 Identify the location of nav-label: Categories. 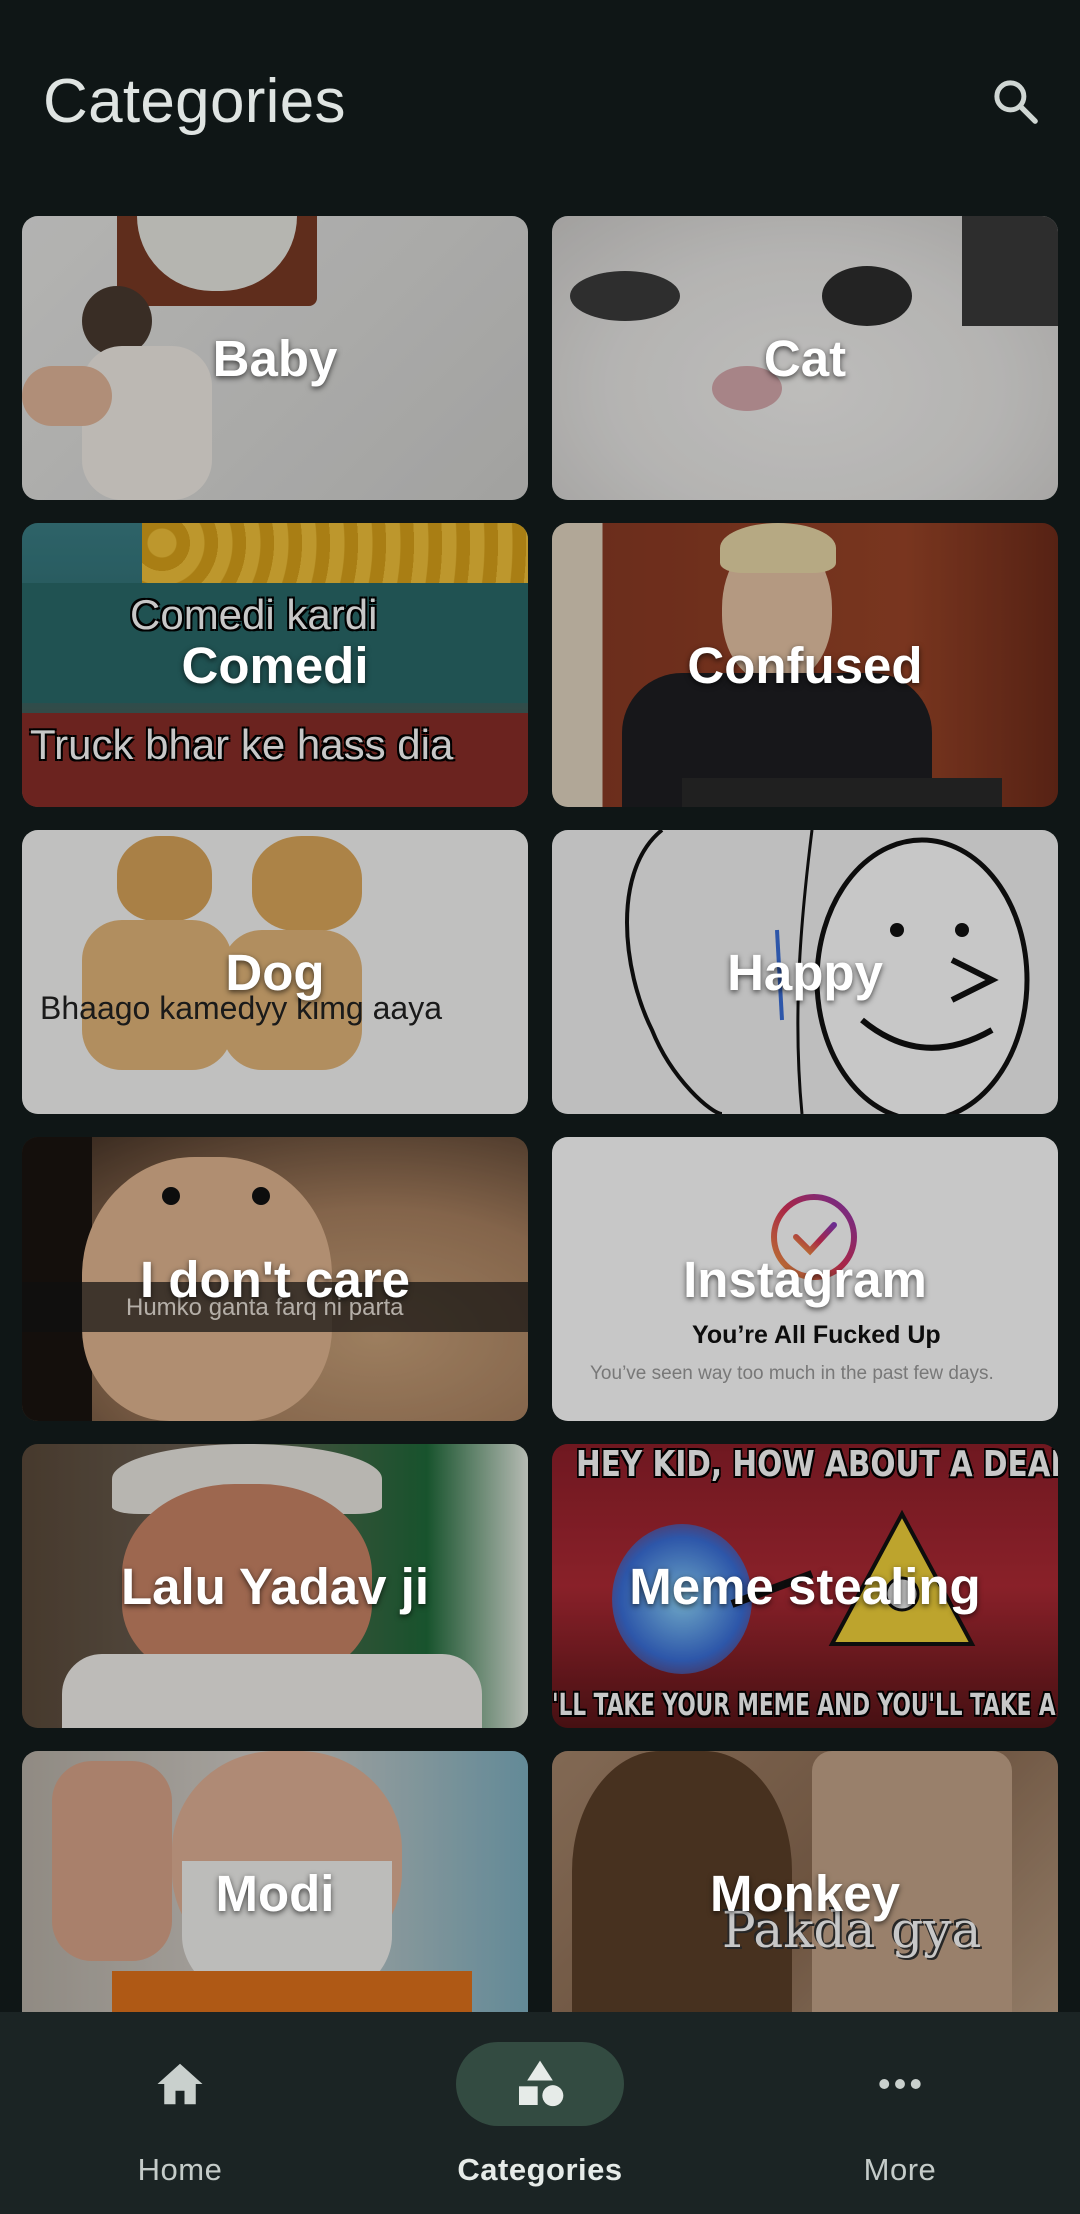
(540, 2169).